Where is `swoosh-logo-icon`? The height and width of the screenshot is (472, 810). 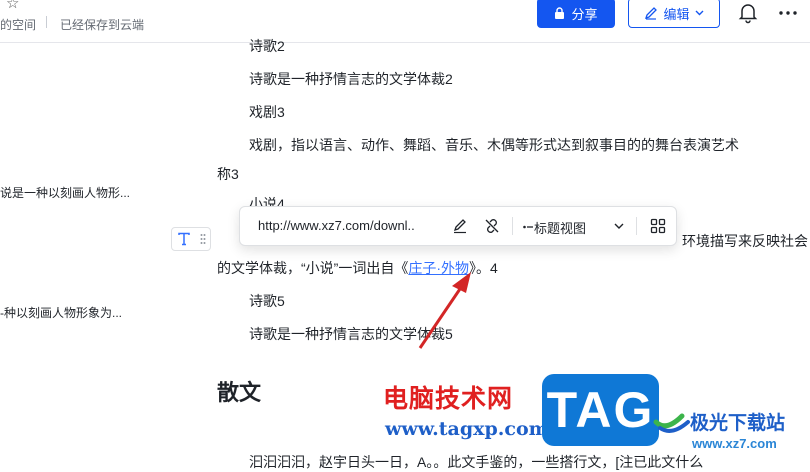
swoosh-logo-icon is located at coordinates (671, 423).